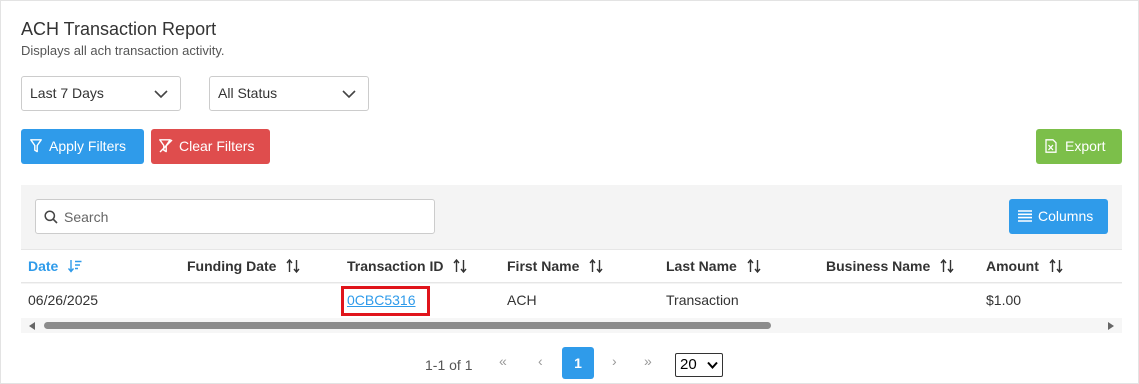  Describe the element at coordinates (166, 146) in the screenshot. I see `filter-clear-icon` at that location.